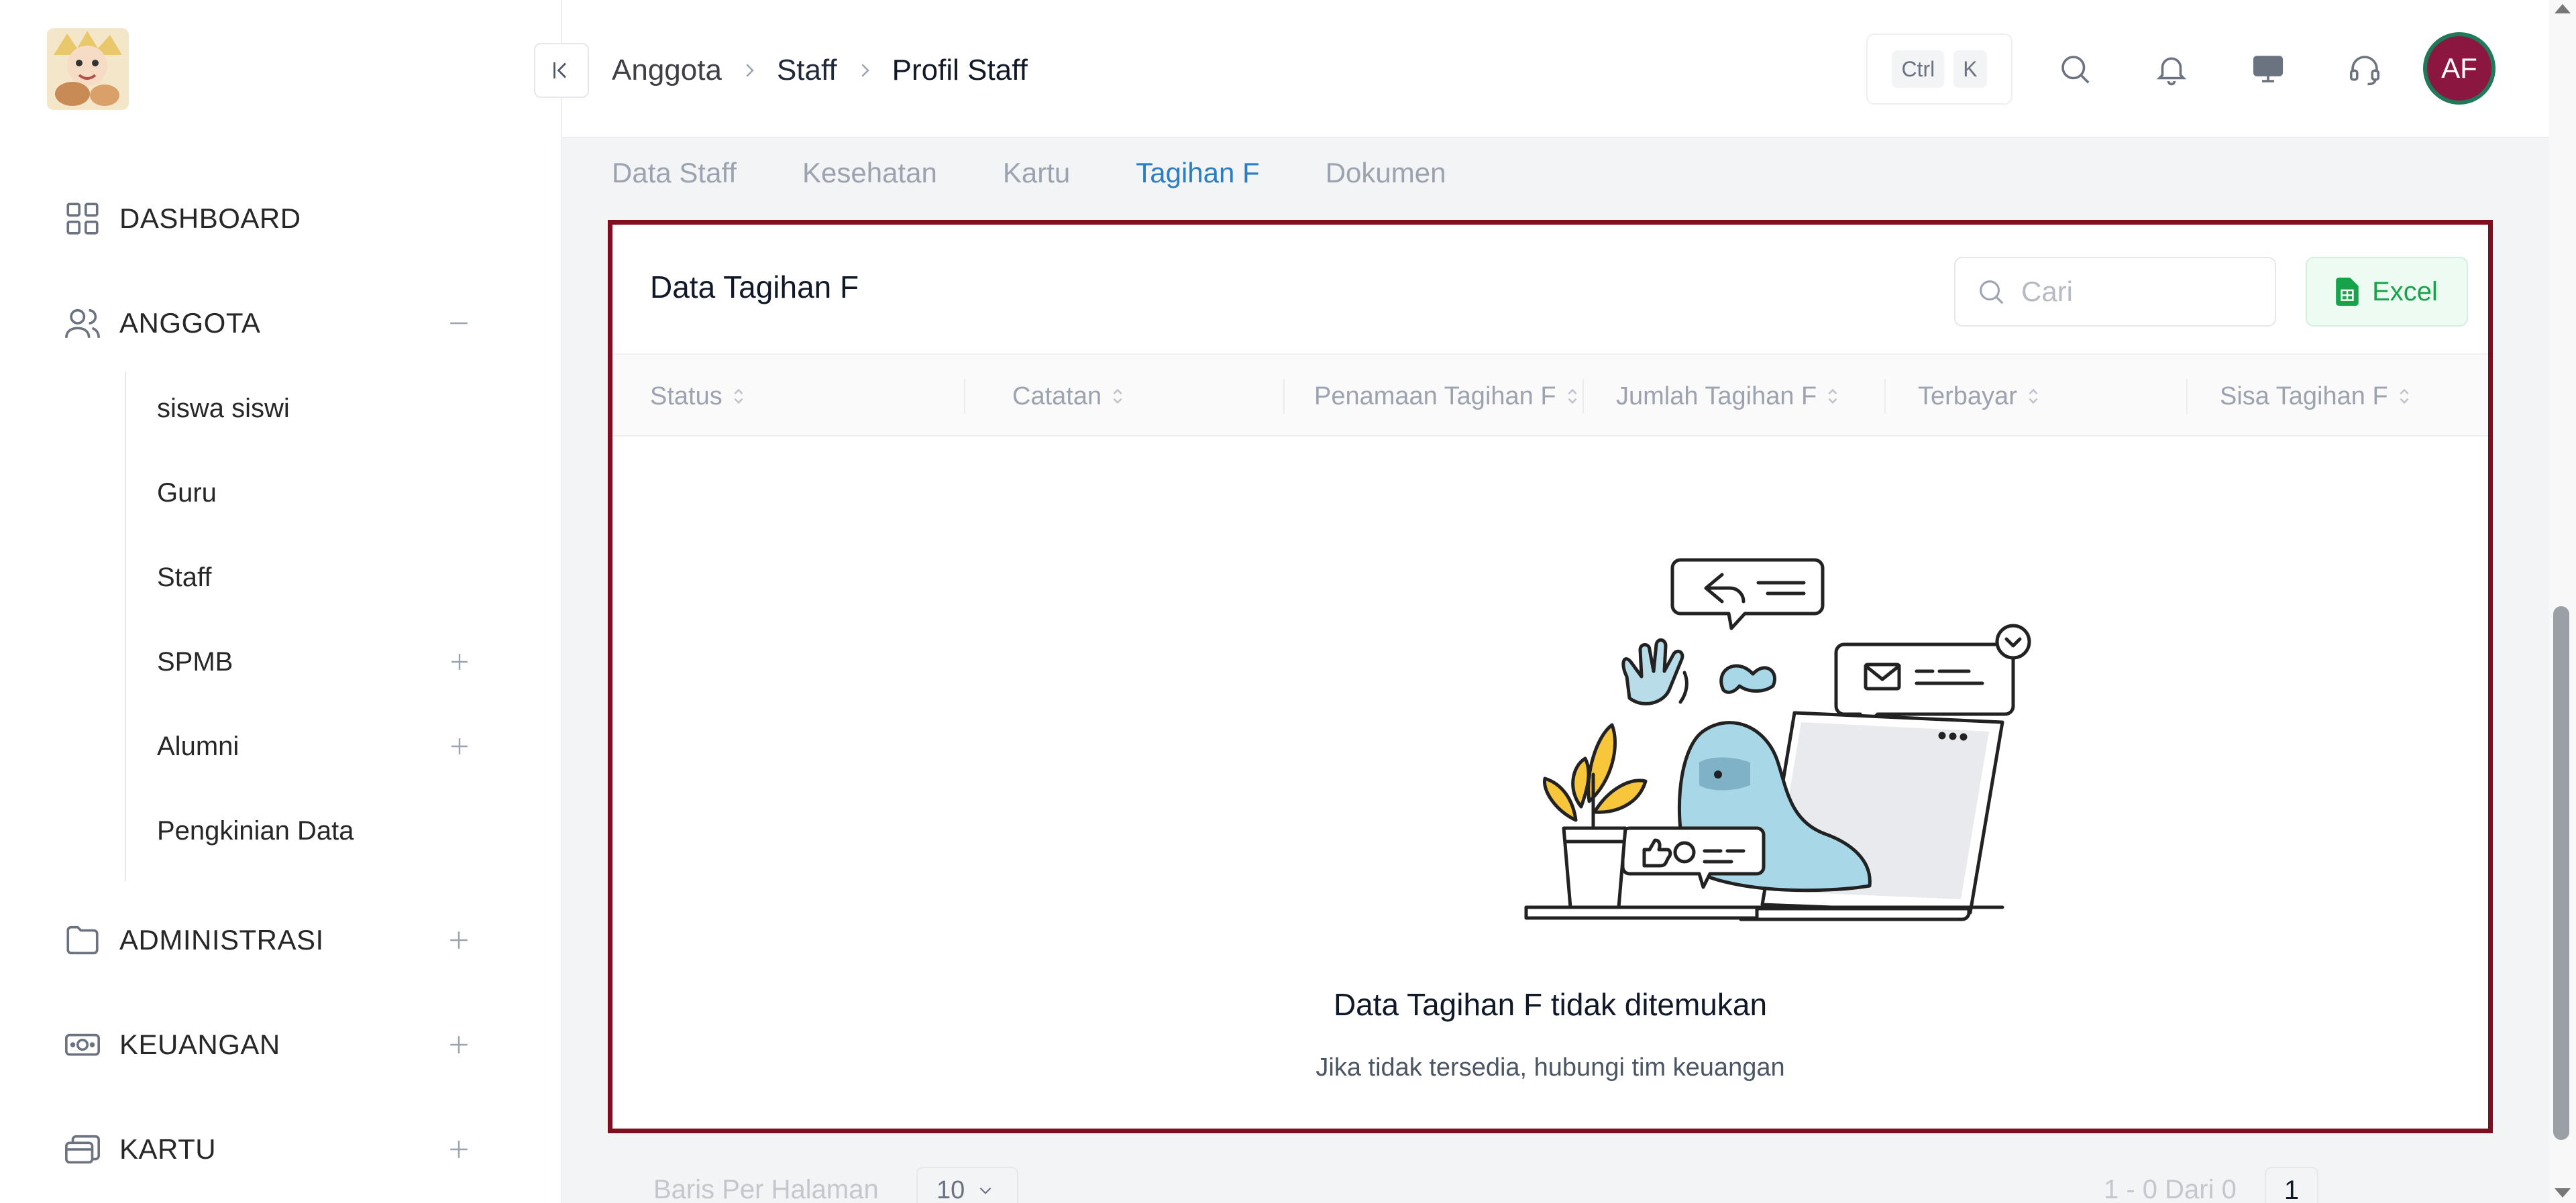 The width and height of the screenshot is (2576, 1203). Describe the element at coordinates (187, 492) in the screenshot. I see `subitem-label: Guru` at that location.